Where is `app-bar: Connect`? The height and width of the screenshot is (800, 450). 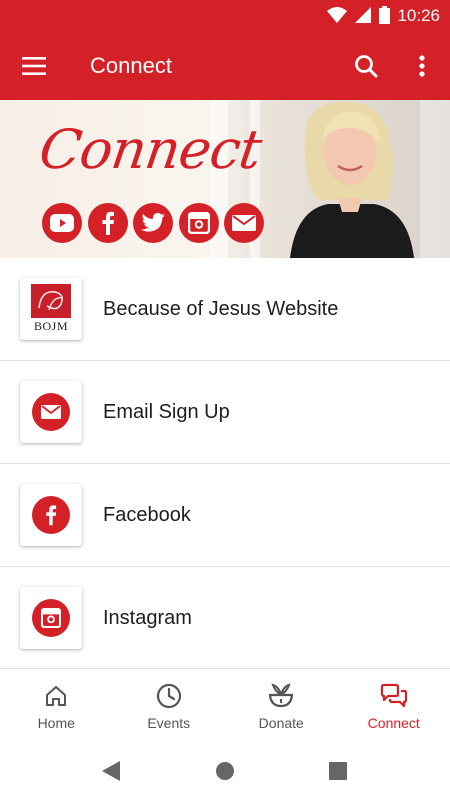
app-bar: Connect is located at coordinates (225, 66).